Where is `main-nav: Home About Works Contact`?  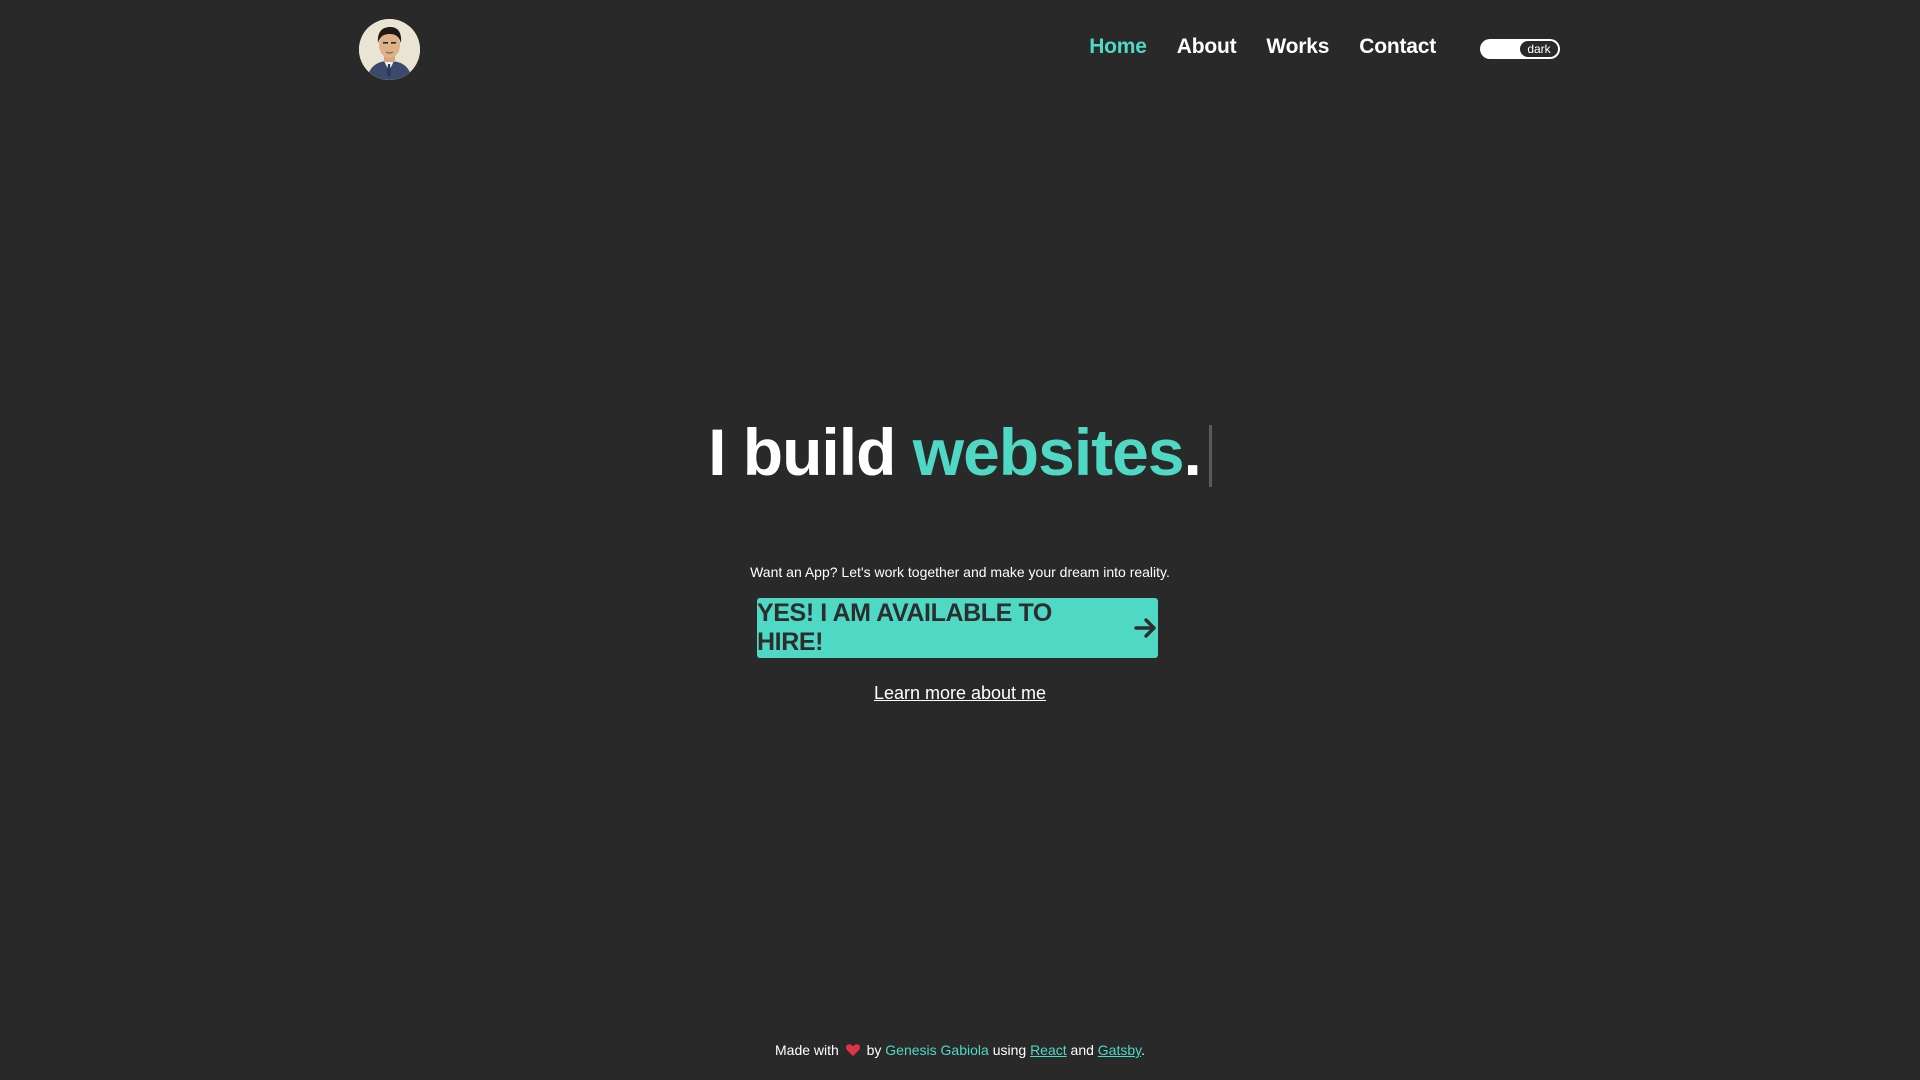
main-nav: Home About Works Contact is located at coordinates (1262, 47).